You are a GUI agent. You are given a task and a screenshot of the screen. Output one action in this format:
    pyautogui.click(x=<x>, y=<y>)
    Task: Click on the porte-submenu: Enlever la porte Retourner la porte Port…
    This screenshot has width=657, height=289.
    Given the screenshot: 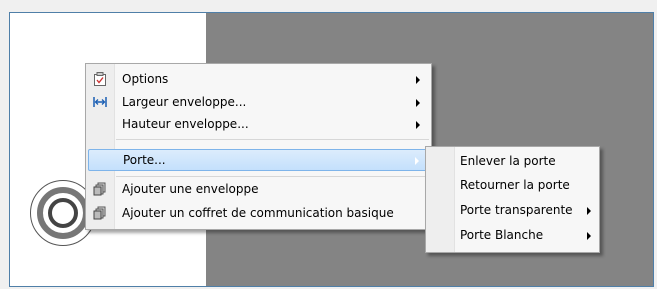 What is the action you would take?
    pyautogui.click(x=512, y=199)
    